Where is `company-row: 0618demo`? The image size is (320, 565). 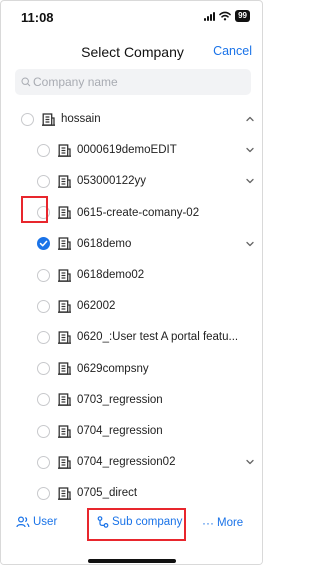 company-row: 0618demo is located at coordinates (149, 244).